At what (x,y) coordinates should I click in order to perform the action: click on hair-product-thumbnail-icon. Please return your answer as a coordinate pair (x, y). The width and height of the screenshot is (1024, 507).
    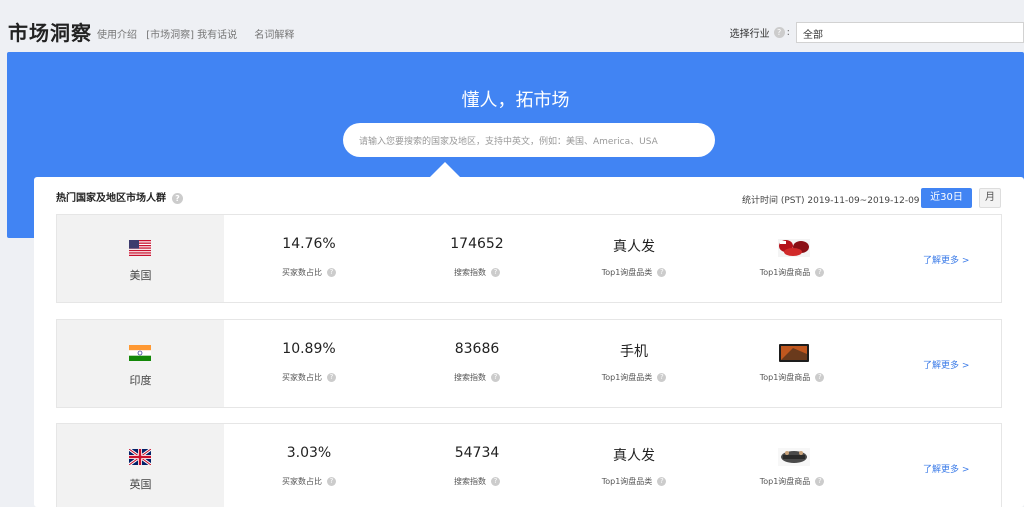
    Looking at the image, I should click on (794, 248).